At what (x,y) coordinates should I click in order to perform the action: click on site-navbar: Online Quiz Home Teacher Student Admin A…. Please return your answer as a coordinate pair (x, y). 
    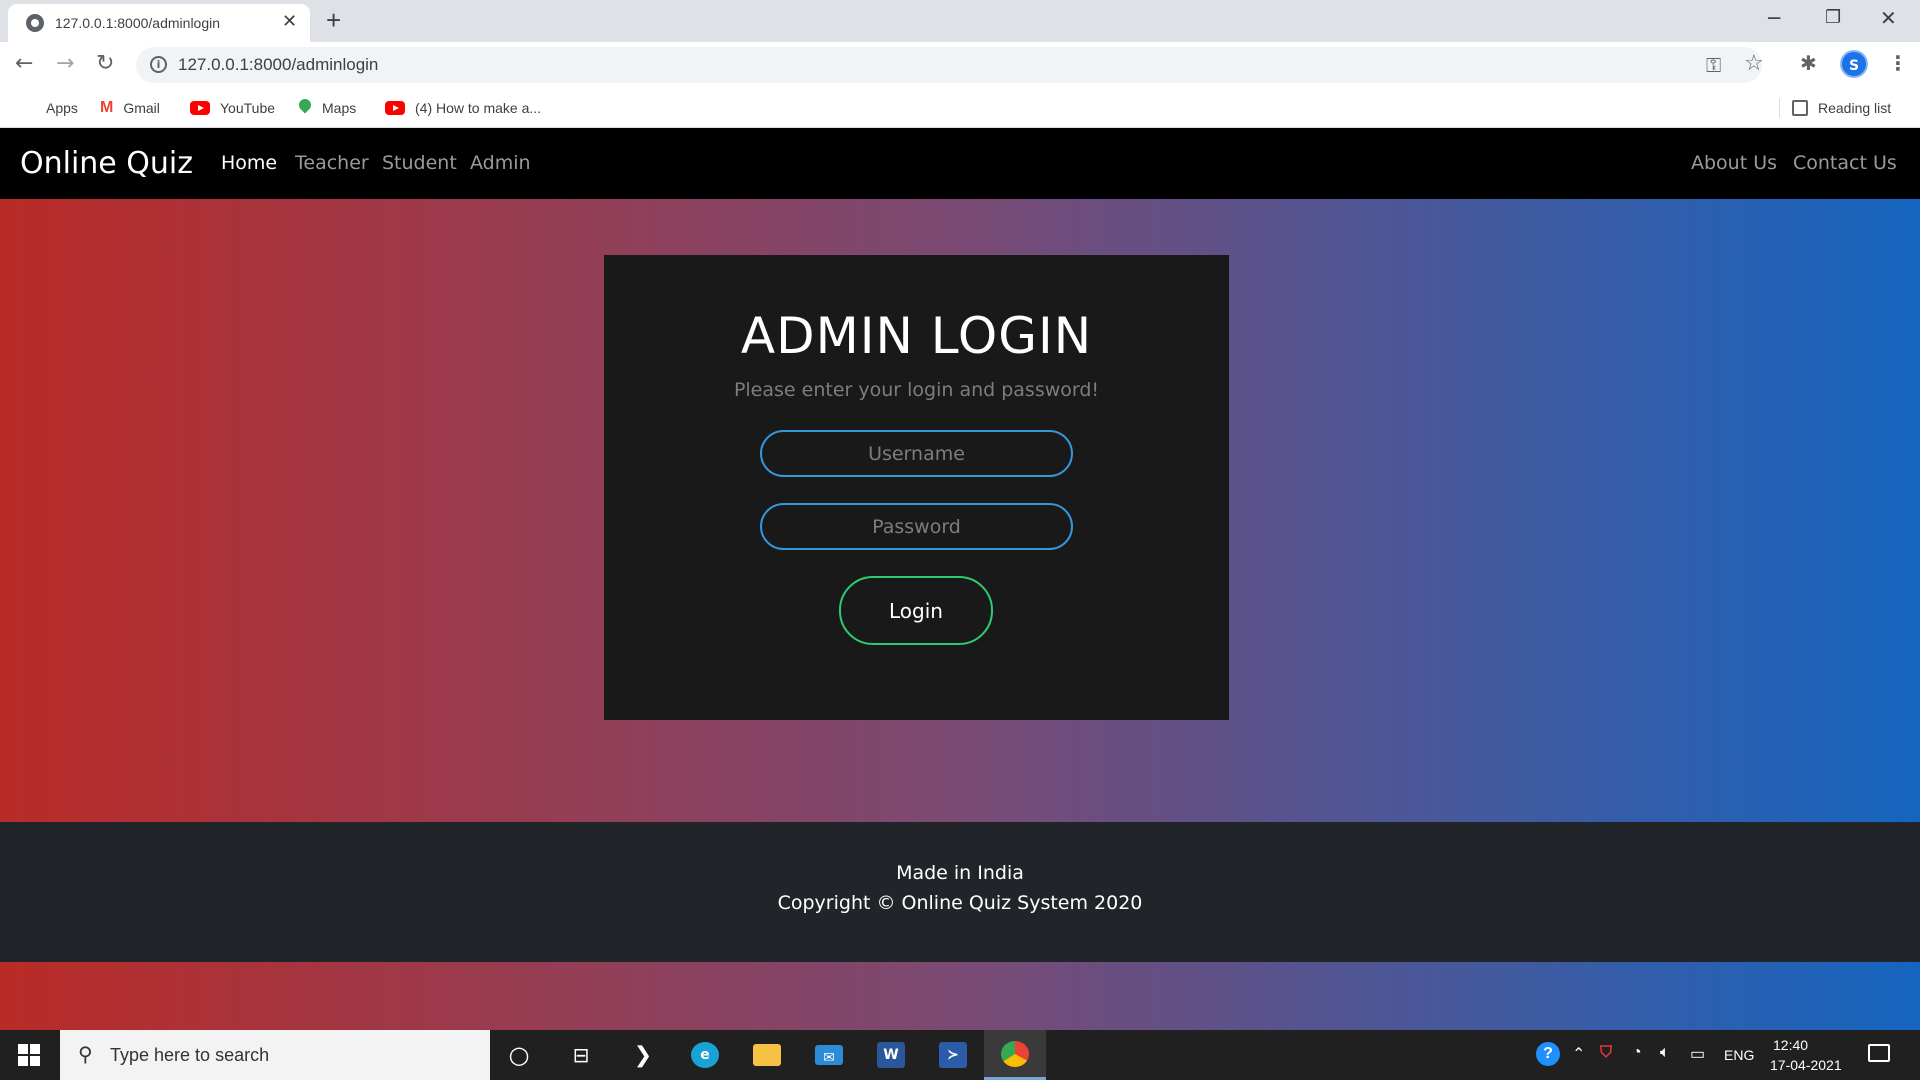
    Looking at the image, I should click on (960, 163).